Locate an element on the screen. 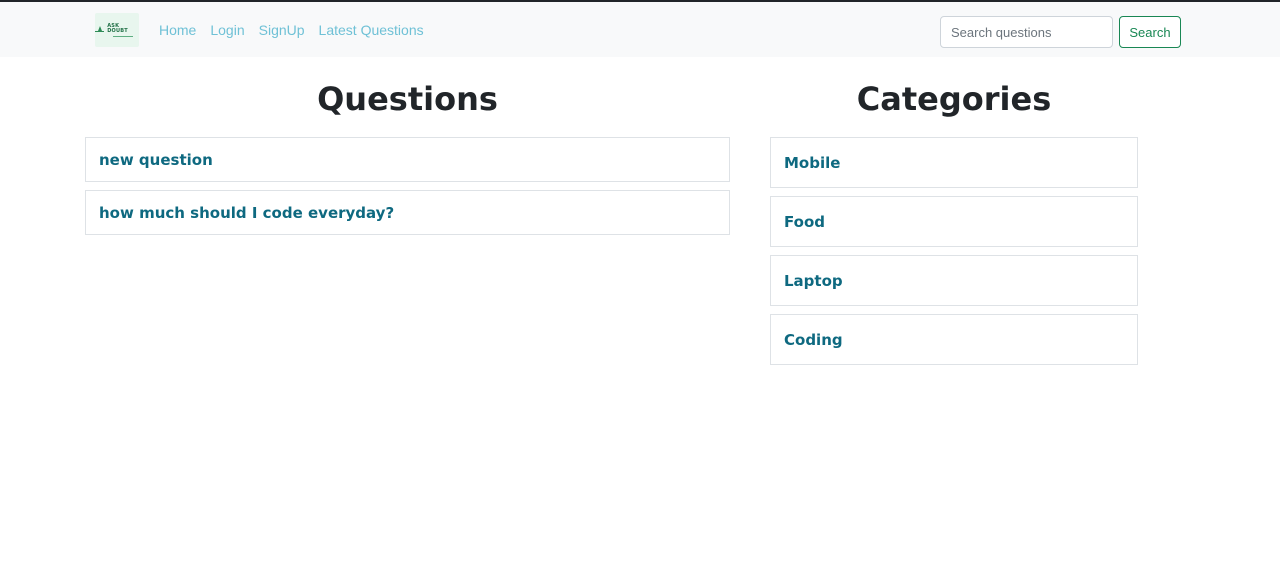 This screenshot has width=1280, height=586. nav-link-latest-questions: Latest Questions is located at coordinates (371, 30).